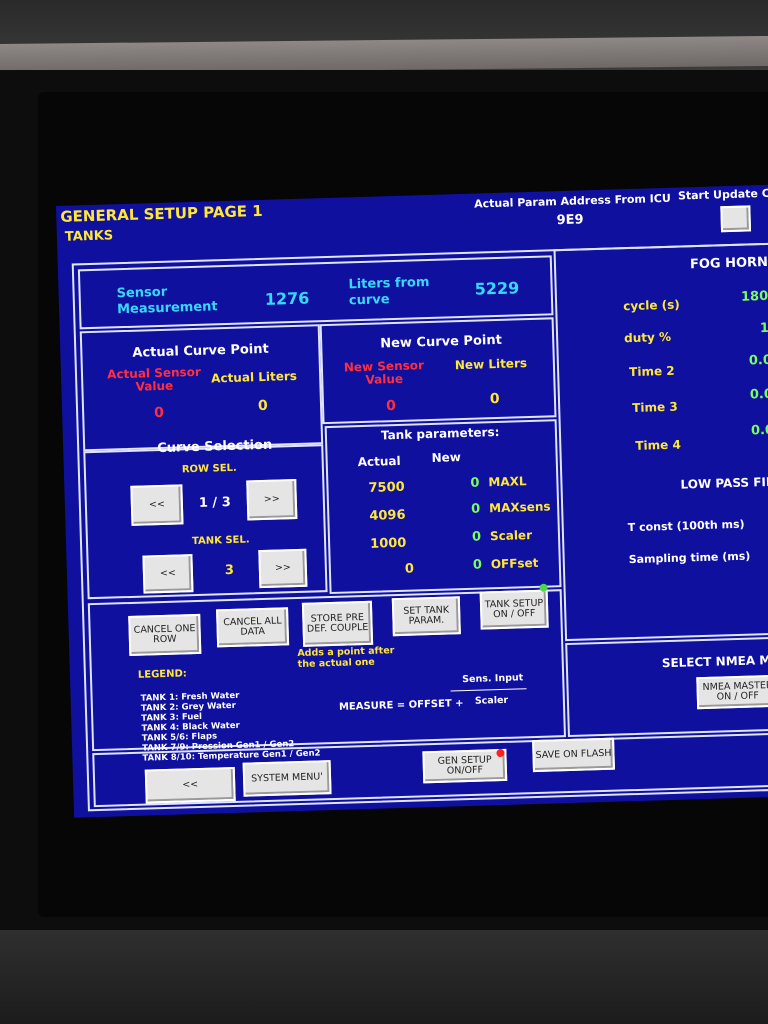 The image size is (768, 1024). Describe the element at coordinates (754, 296) in the screenshot. I see `fog-horn-value: 180.` at that location.